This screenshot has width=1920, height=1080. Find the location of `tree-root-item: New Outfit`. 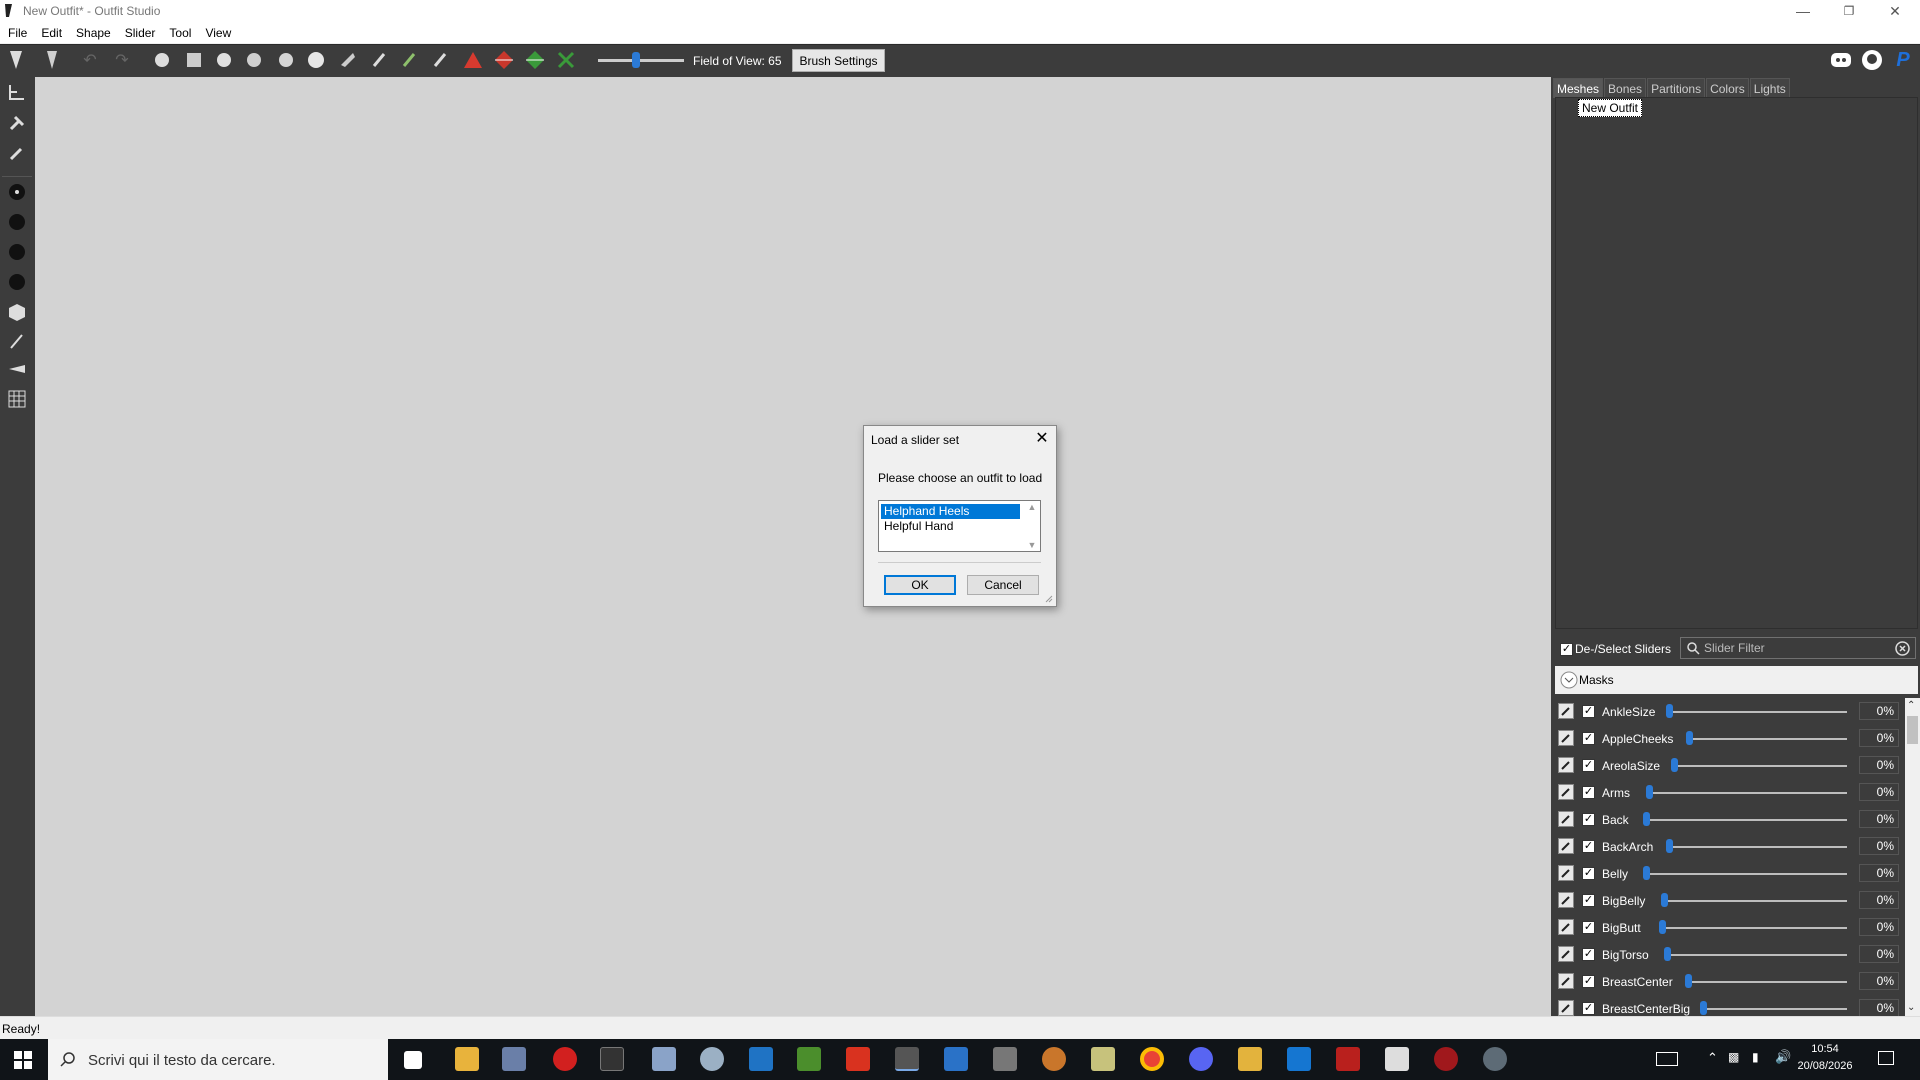

tree-root-item: New Outfit is located at coordinates (1610, 108).